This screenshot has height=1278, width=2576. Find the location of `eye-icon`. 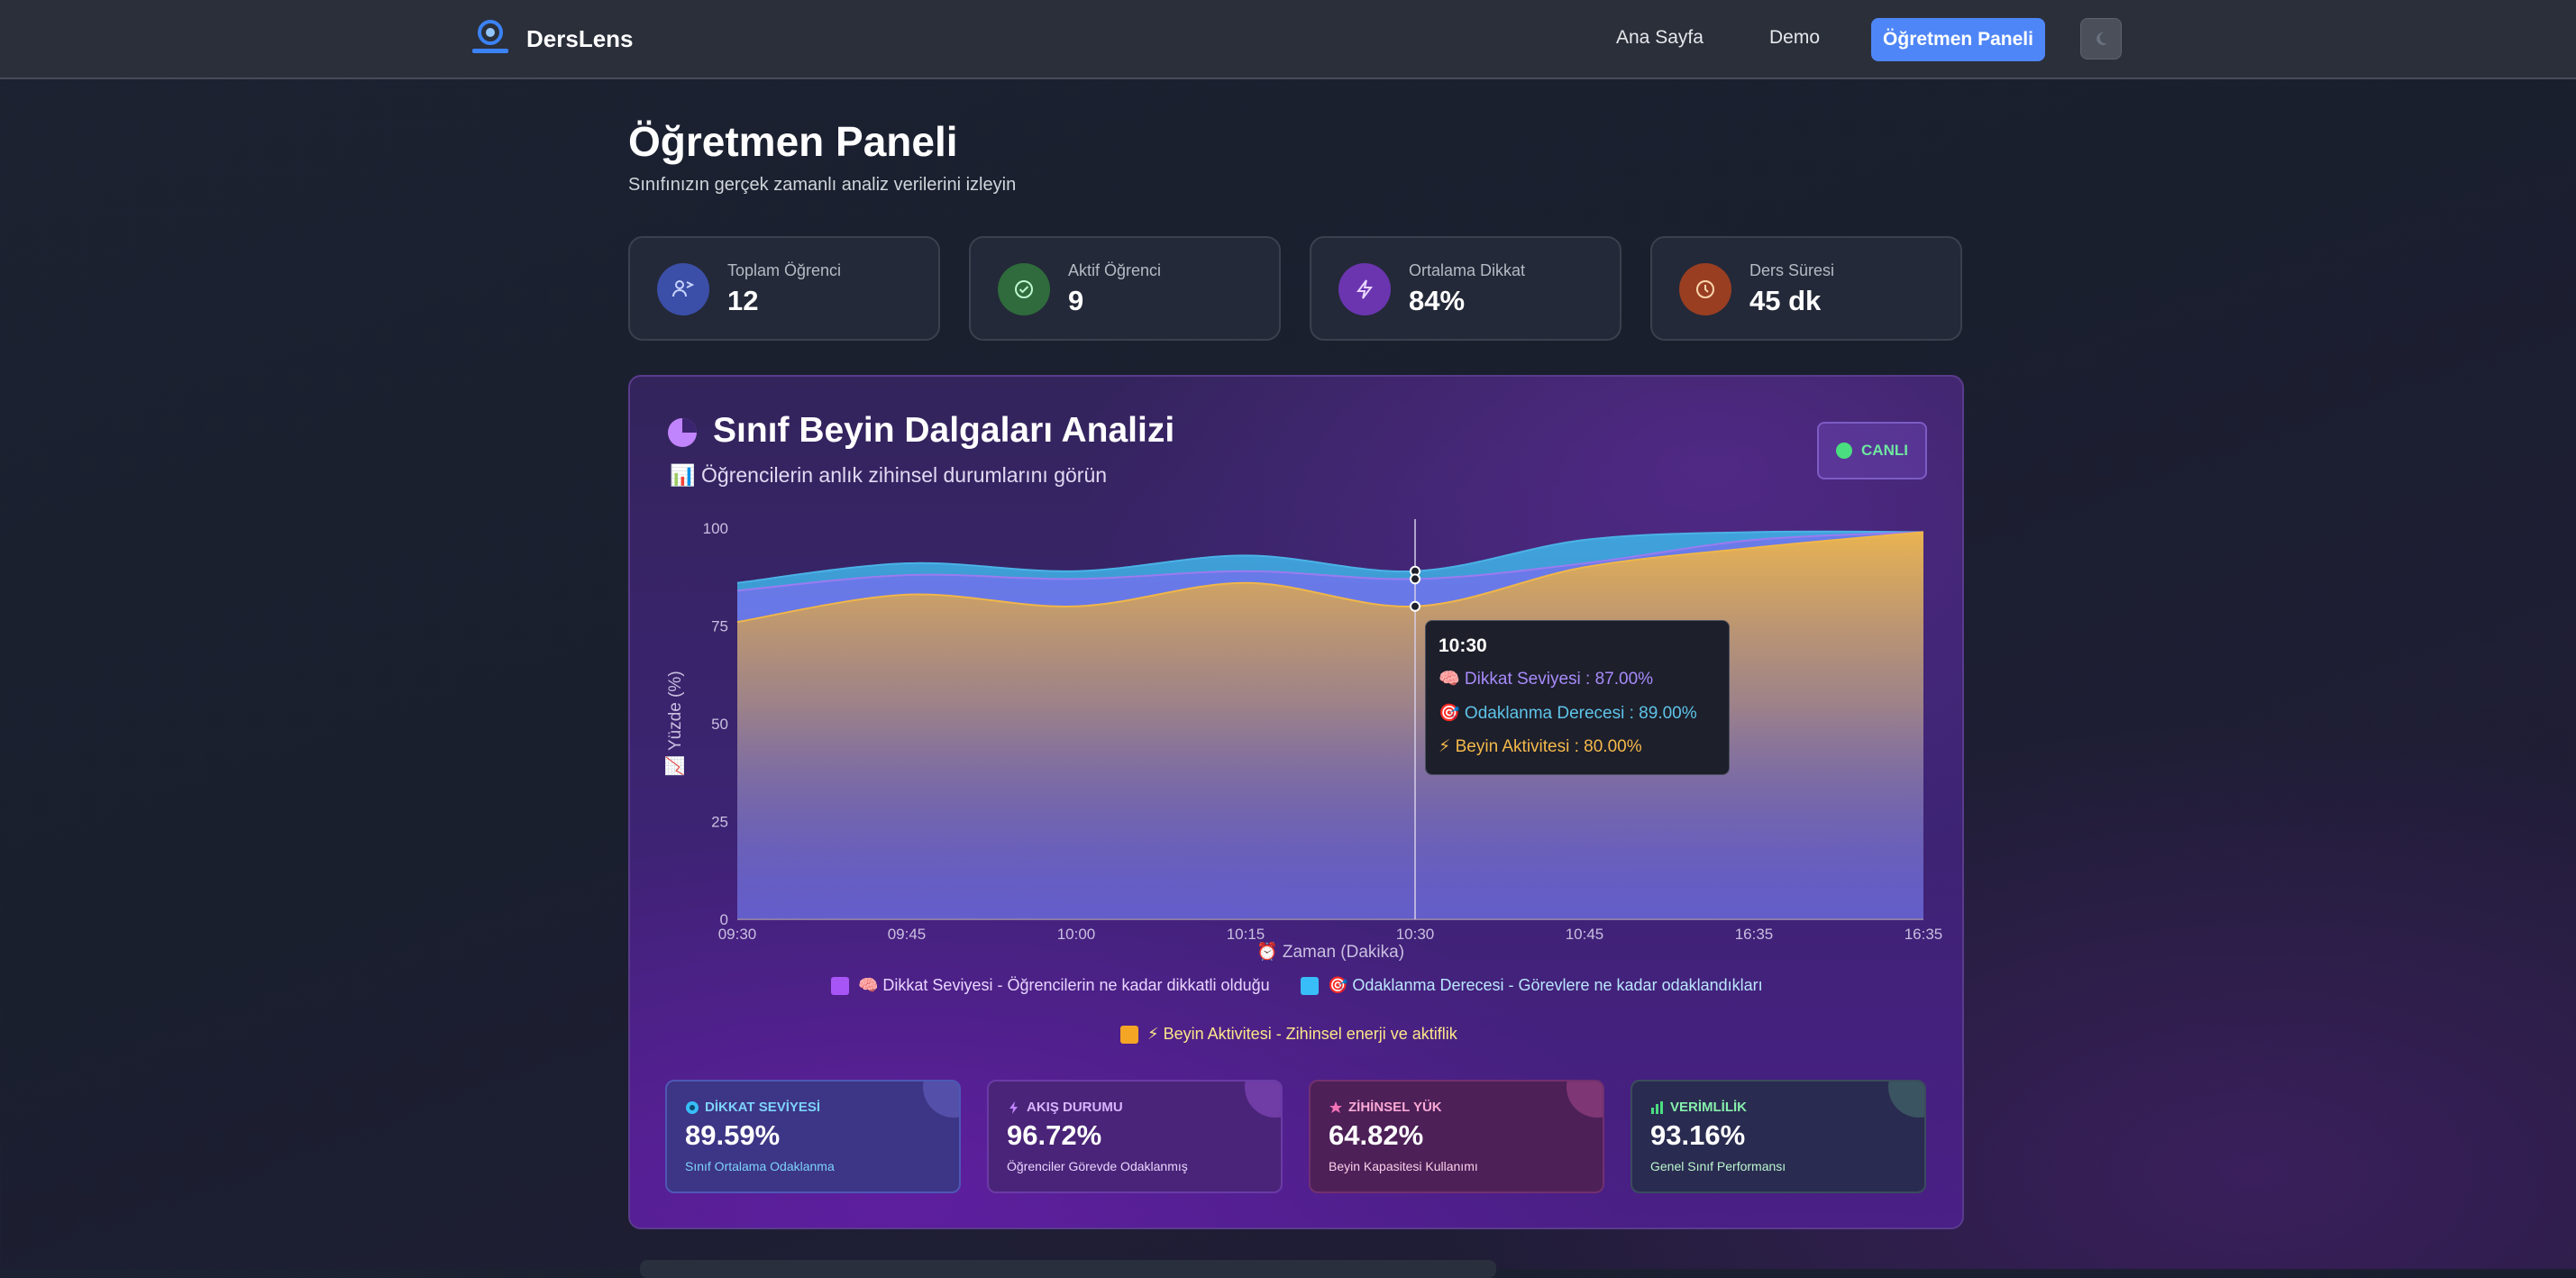

eye-icon is located at coordinates (692, 1107).